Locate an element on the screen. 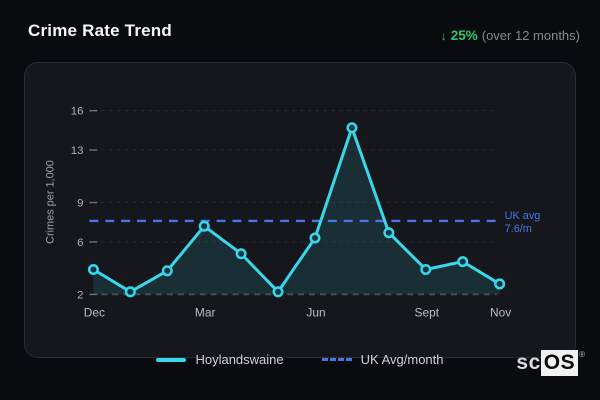 The width and height of the screenshot is (600, 400). registered-mark-icon: ® is located at coordinates (582, 354).